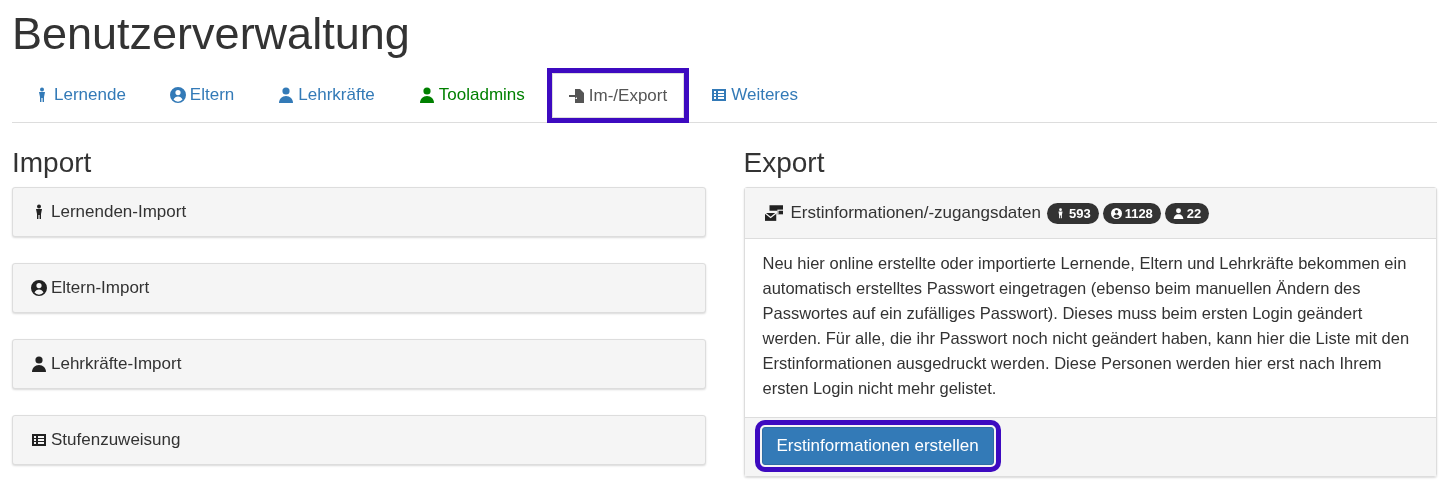 This screenshot has width=1444, height=503. I want to click on page-title: Benutzerverwaltung, so click(211, 33).